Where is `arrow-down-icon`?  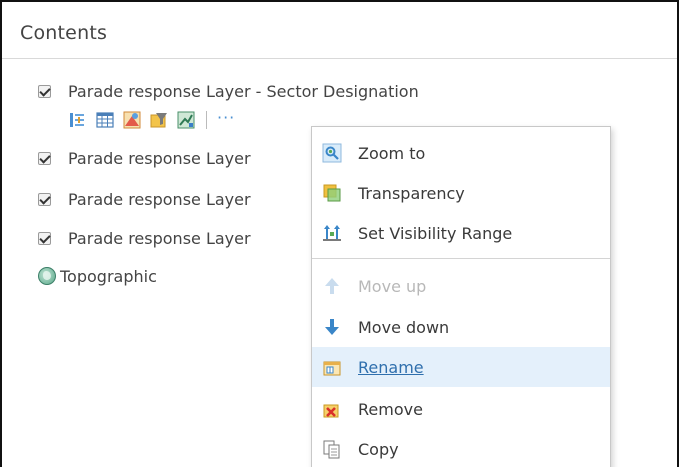 arrow-down-icon is located at coordinates (332, 327).